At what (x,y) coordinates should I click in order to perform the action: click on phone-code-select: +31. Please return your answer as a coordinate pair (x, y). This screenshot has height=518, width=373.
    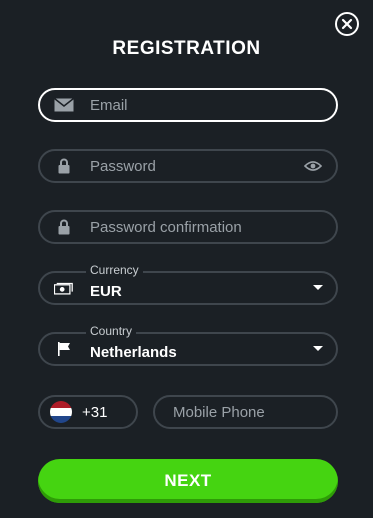
    Looking at the image, I should click on (88, 412).